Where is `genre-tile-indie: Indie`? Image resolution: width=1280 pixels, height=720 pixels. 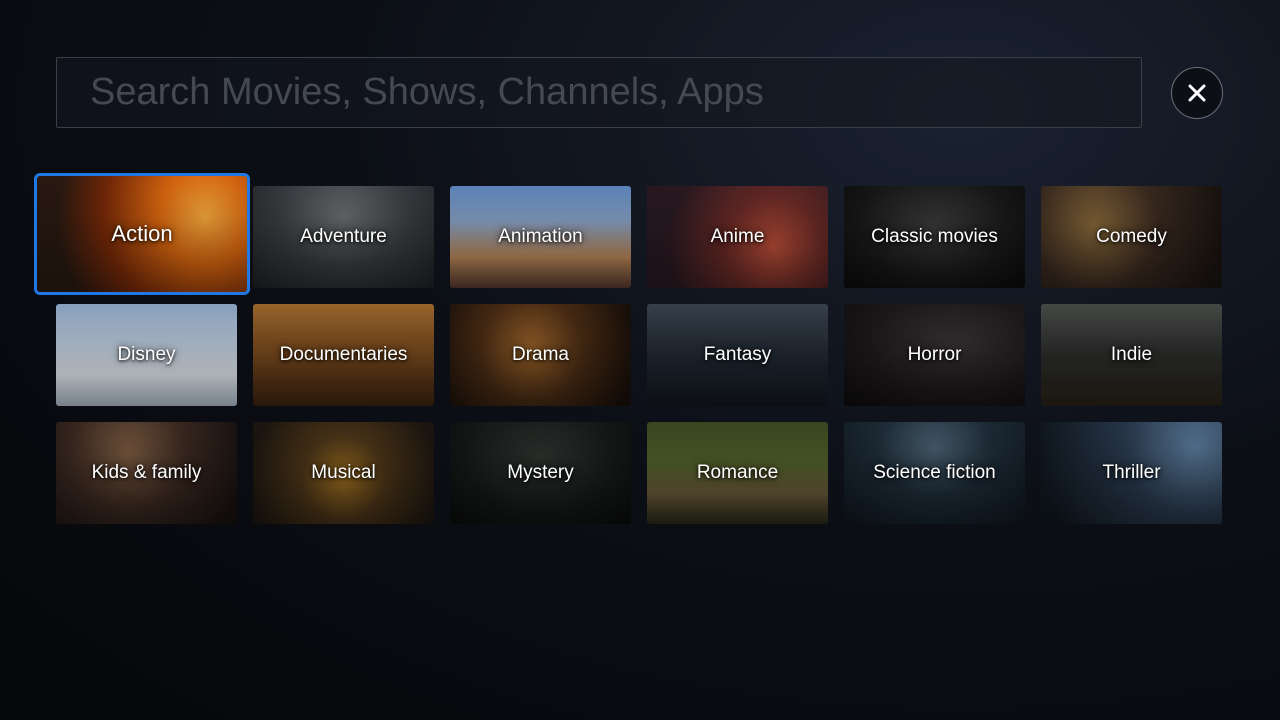
genre-tile-indie: Indie is located at coordinates (1131, 355).